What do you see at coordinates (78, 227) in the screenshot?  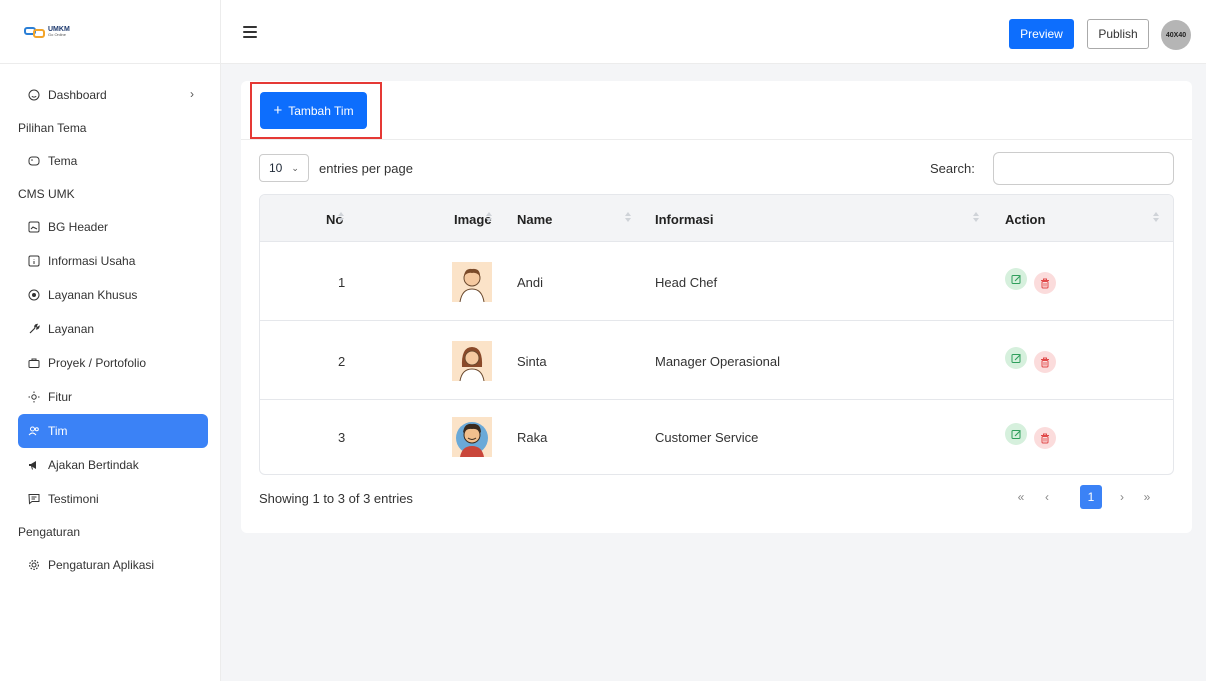 I see `sidebar-item-label: BG Header` at bounding box center [78, 227].